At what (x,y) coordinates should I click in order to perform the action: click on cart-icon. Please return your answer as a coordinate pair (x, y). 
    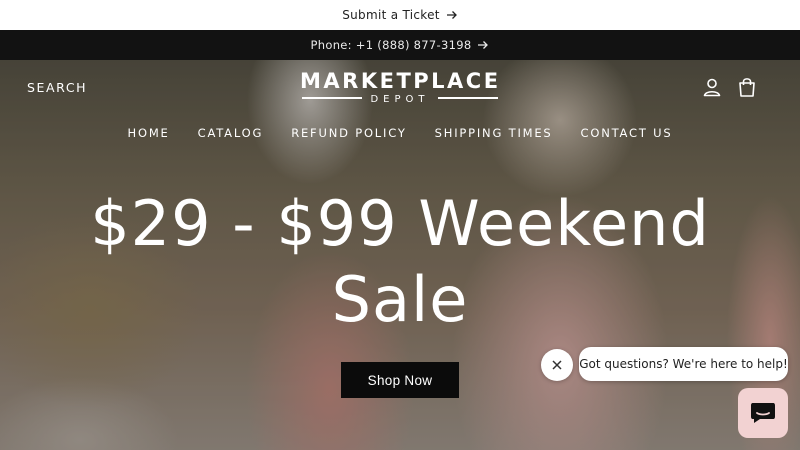
    Looking at the image, I should click on (747, 87).